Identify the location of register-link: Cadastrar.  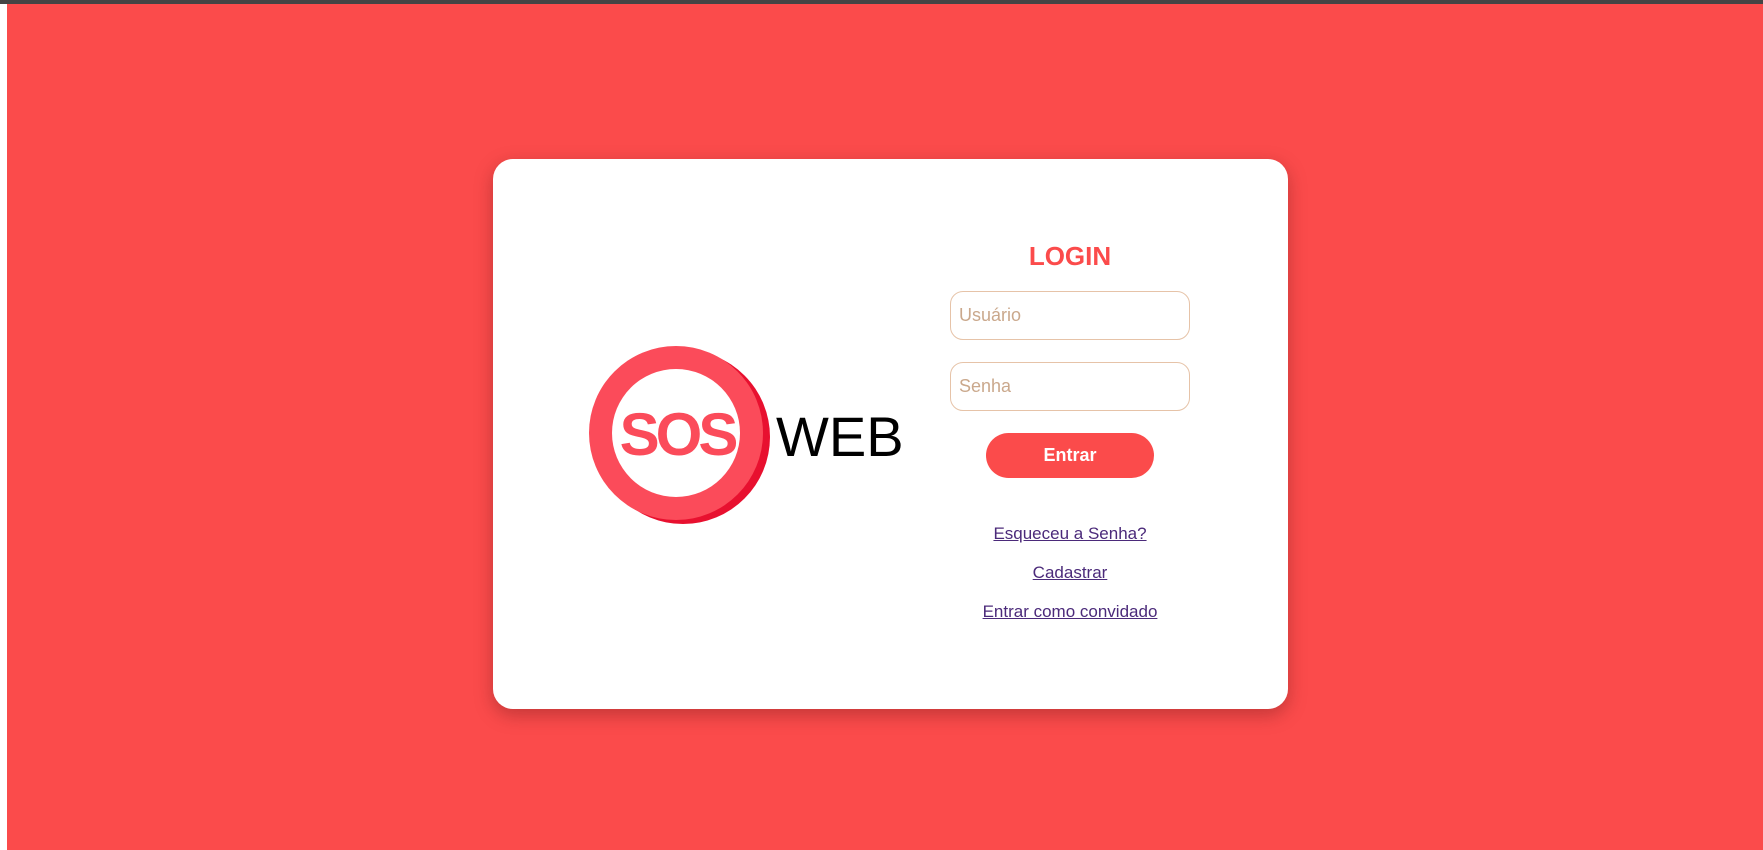
(1070, 573).